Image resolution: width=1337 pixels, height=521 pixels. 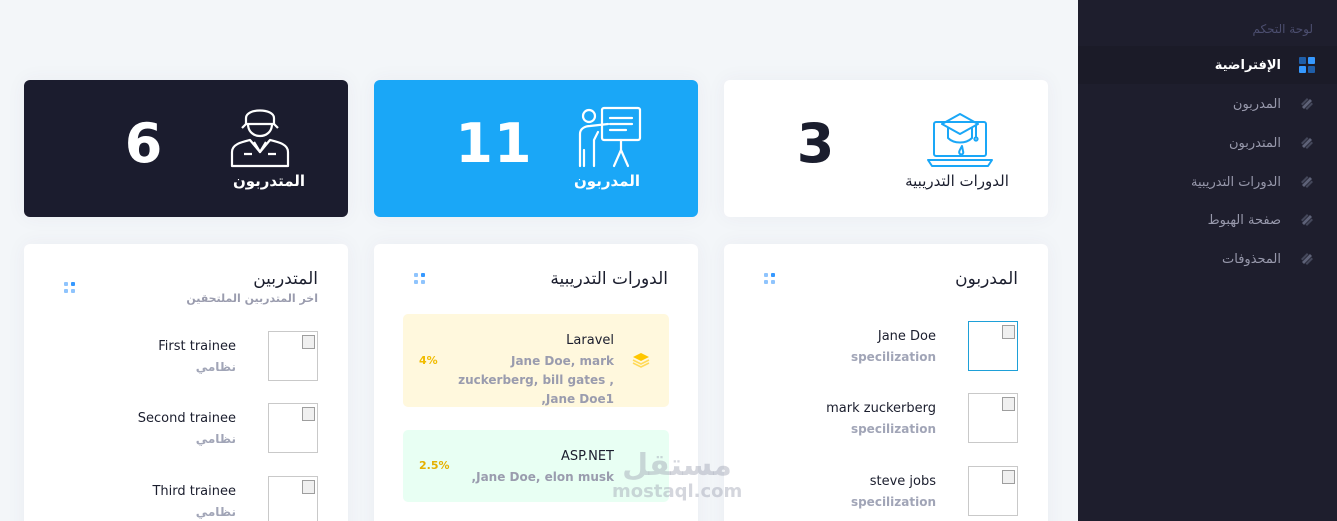 I want to click on stat-card-trainers: 11 المدربون, so click(x=536, y=148).